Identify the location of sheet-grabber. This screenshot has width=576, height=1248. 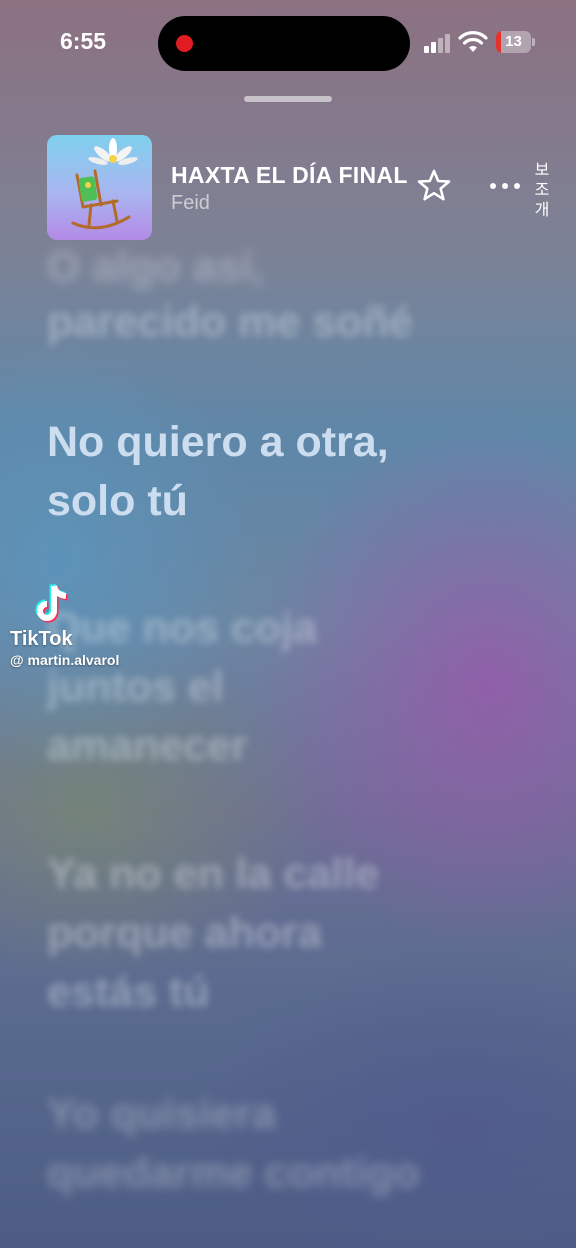
(288, 99).